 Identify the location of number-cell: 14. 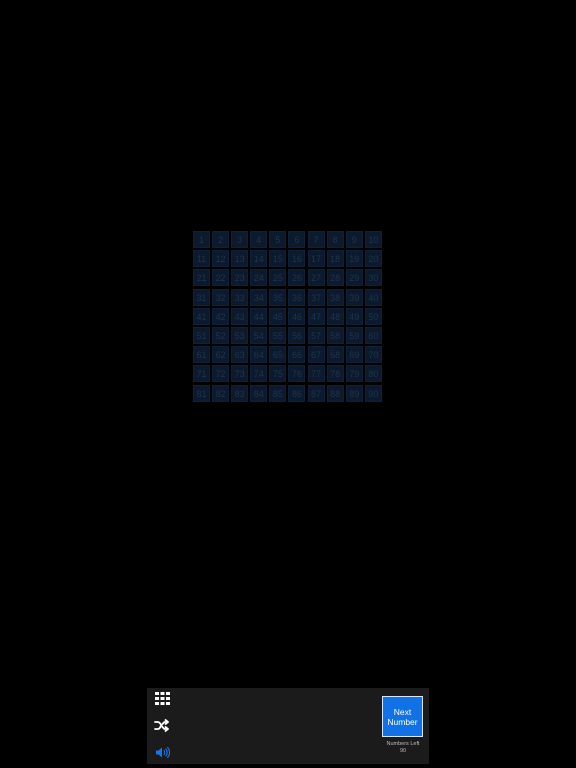
(259, 259).